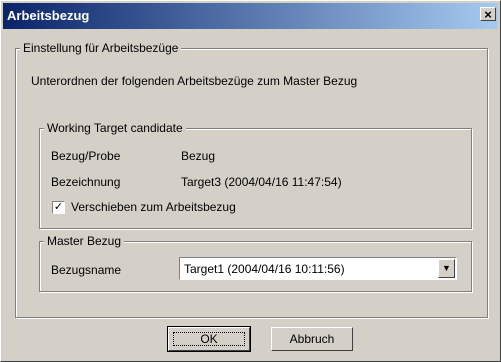 The width and height of the screenshot is (501, 362). I want to click on name-label: Bezeichnung, so click(86, 182).